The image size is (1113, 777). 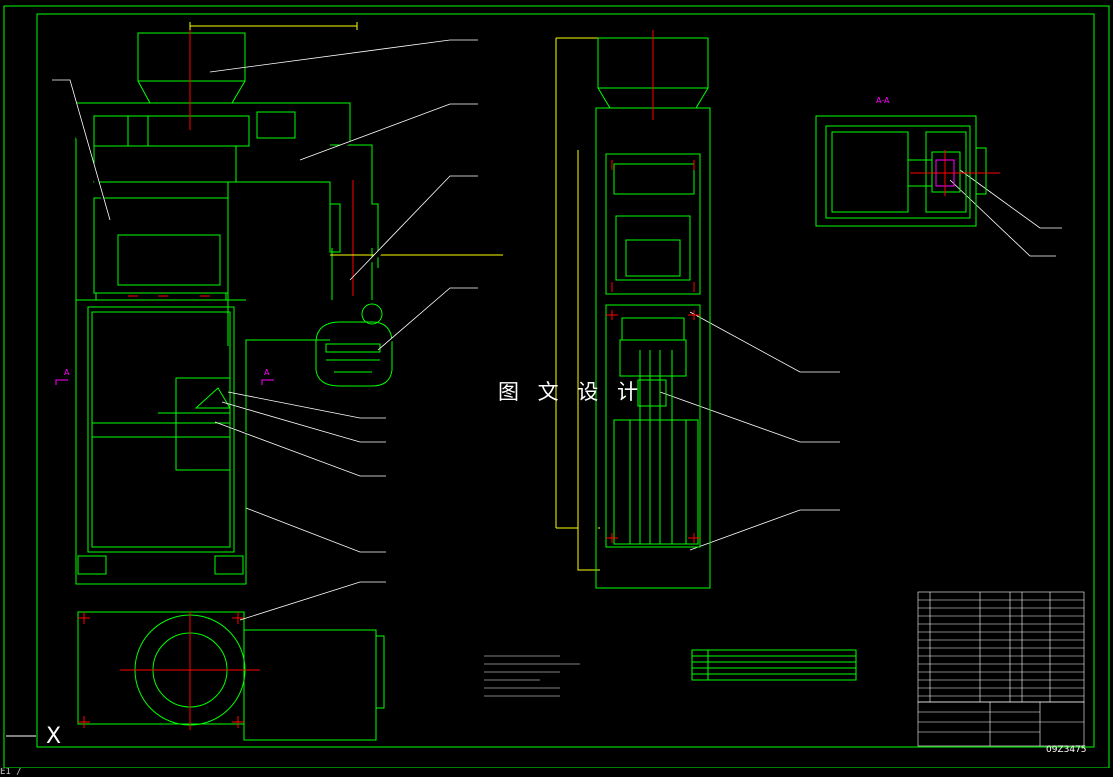 What do you see at coordinates (883, 100) in the screenshot?
I see `section-view-title: A-A` at bounding box center [883, 100].